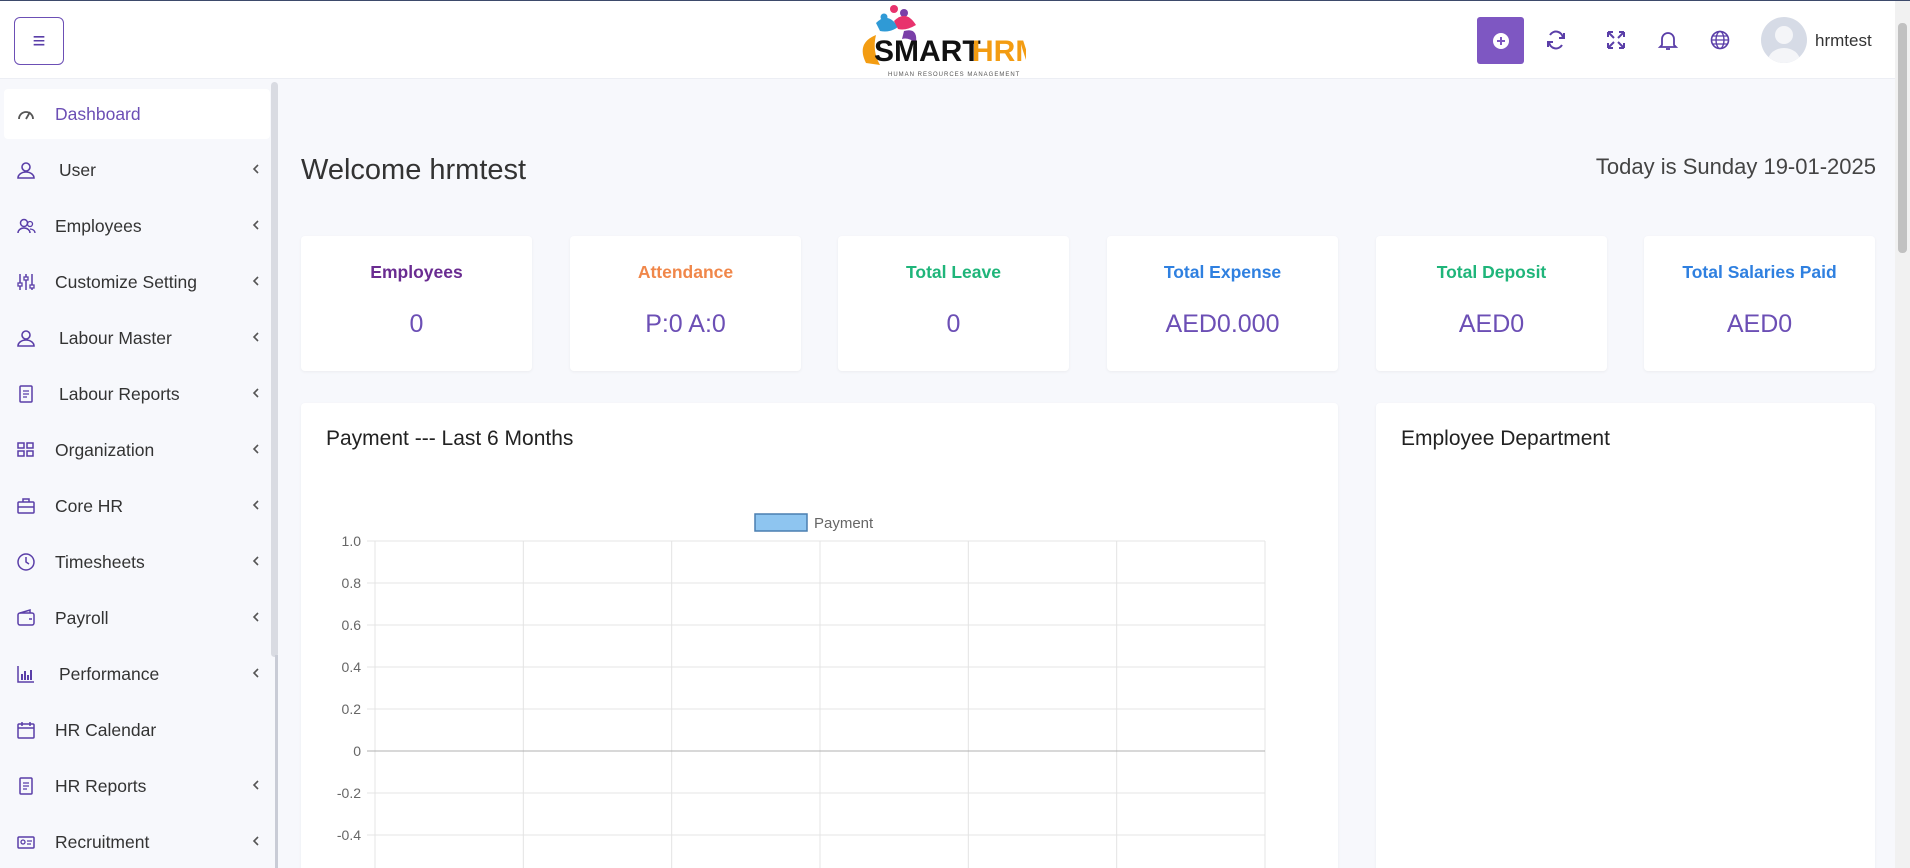  I want to click on y-tick-label: -0.2, so click(349, 793).